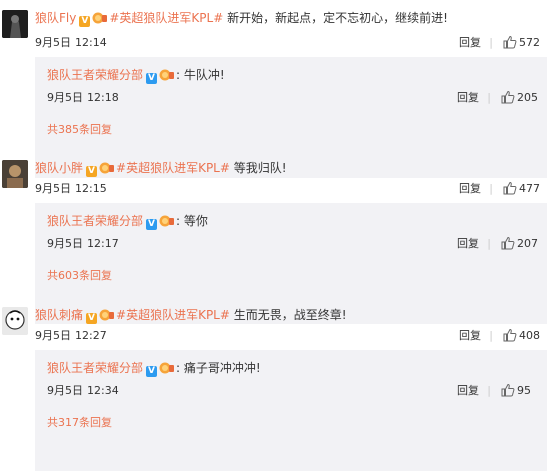 This screenshot has height=471, width=547. Describe the element at coordinates (59, 168) in the screenshot. I see `username-link: 狼队小胖` at that location.